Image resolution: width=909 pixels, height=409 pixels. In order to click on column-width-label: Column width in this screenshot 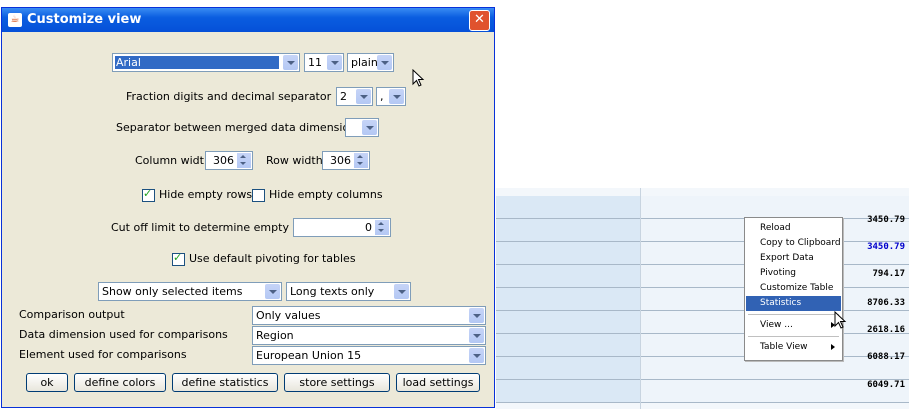, I will do `click(173, 160)`.